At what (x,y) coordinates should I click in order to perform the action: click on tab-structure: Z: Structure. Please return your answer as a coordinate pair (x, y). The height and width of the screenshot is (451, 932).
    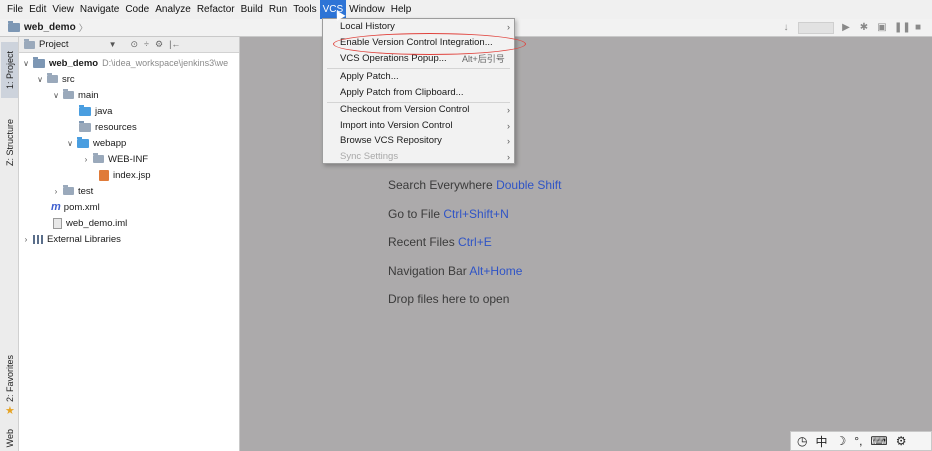
    Looking at the image, I should click on (9, 143).